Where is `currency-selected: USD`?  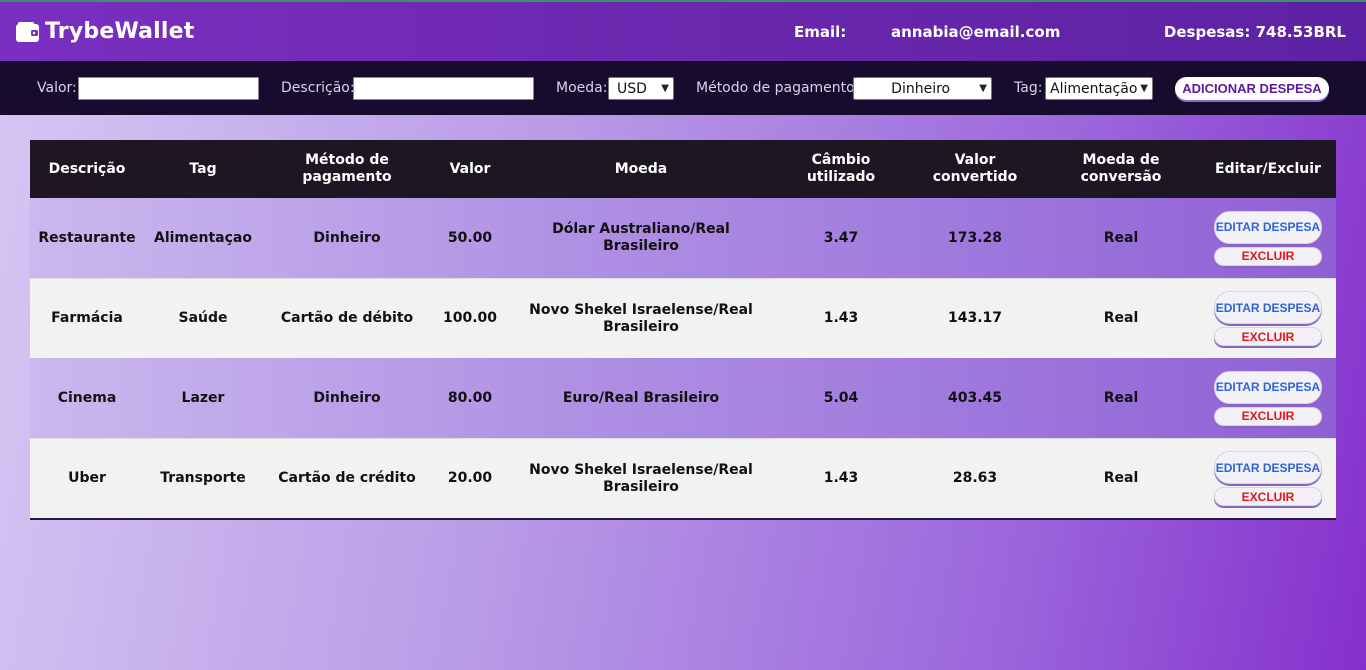
currency-selected: USD is located at coordinates (632, 88).